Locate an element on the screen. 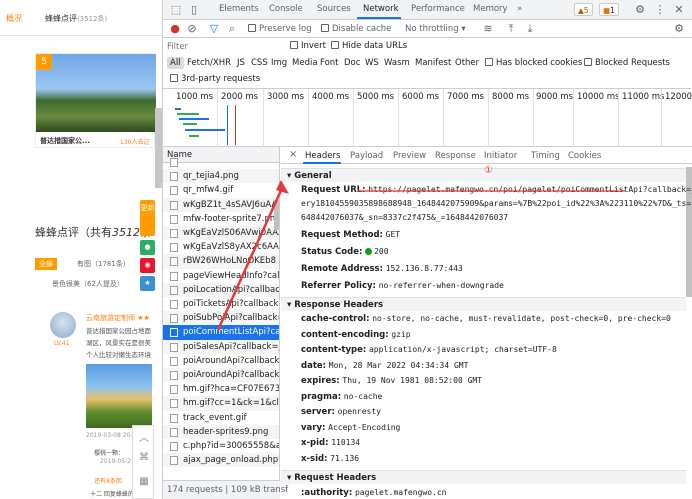 Image resolution: width=692 pixels, height=499 pixels. tab-reviews: 蜂蜂点评(3512条) is located at coordinates (76, 18).